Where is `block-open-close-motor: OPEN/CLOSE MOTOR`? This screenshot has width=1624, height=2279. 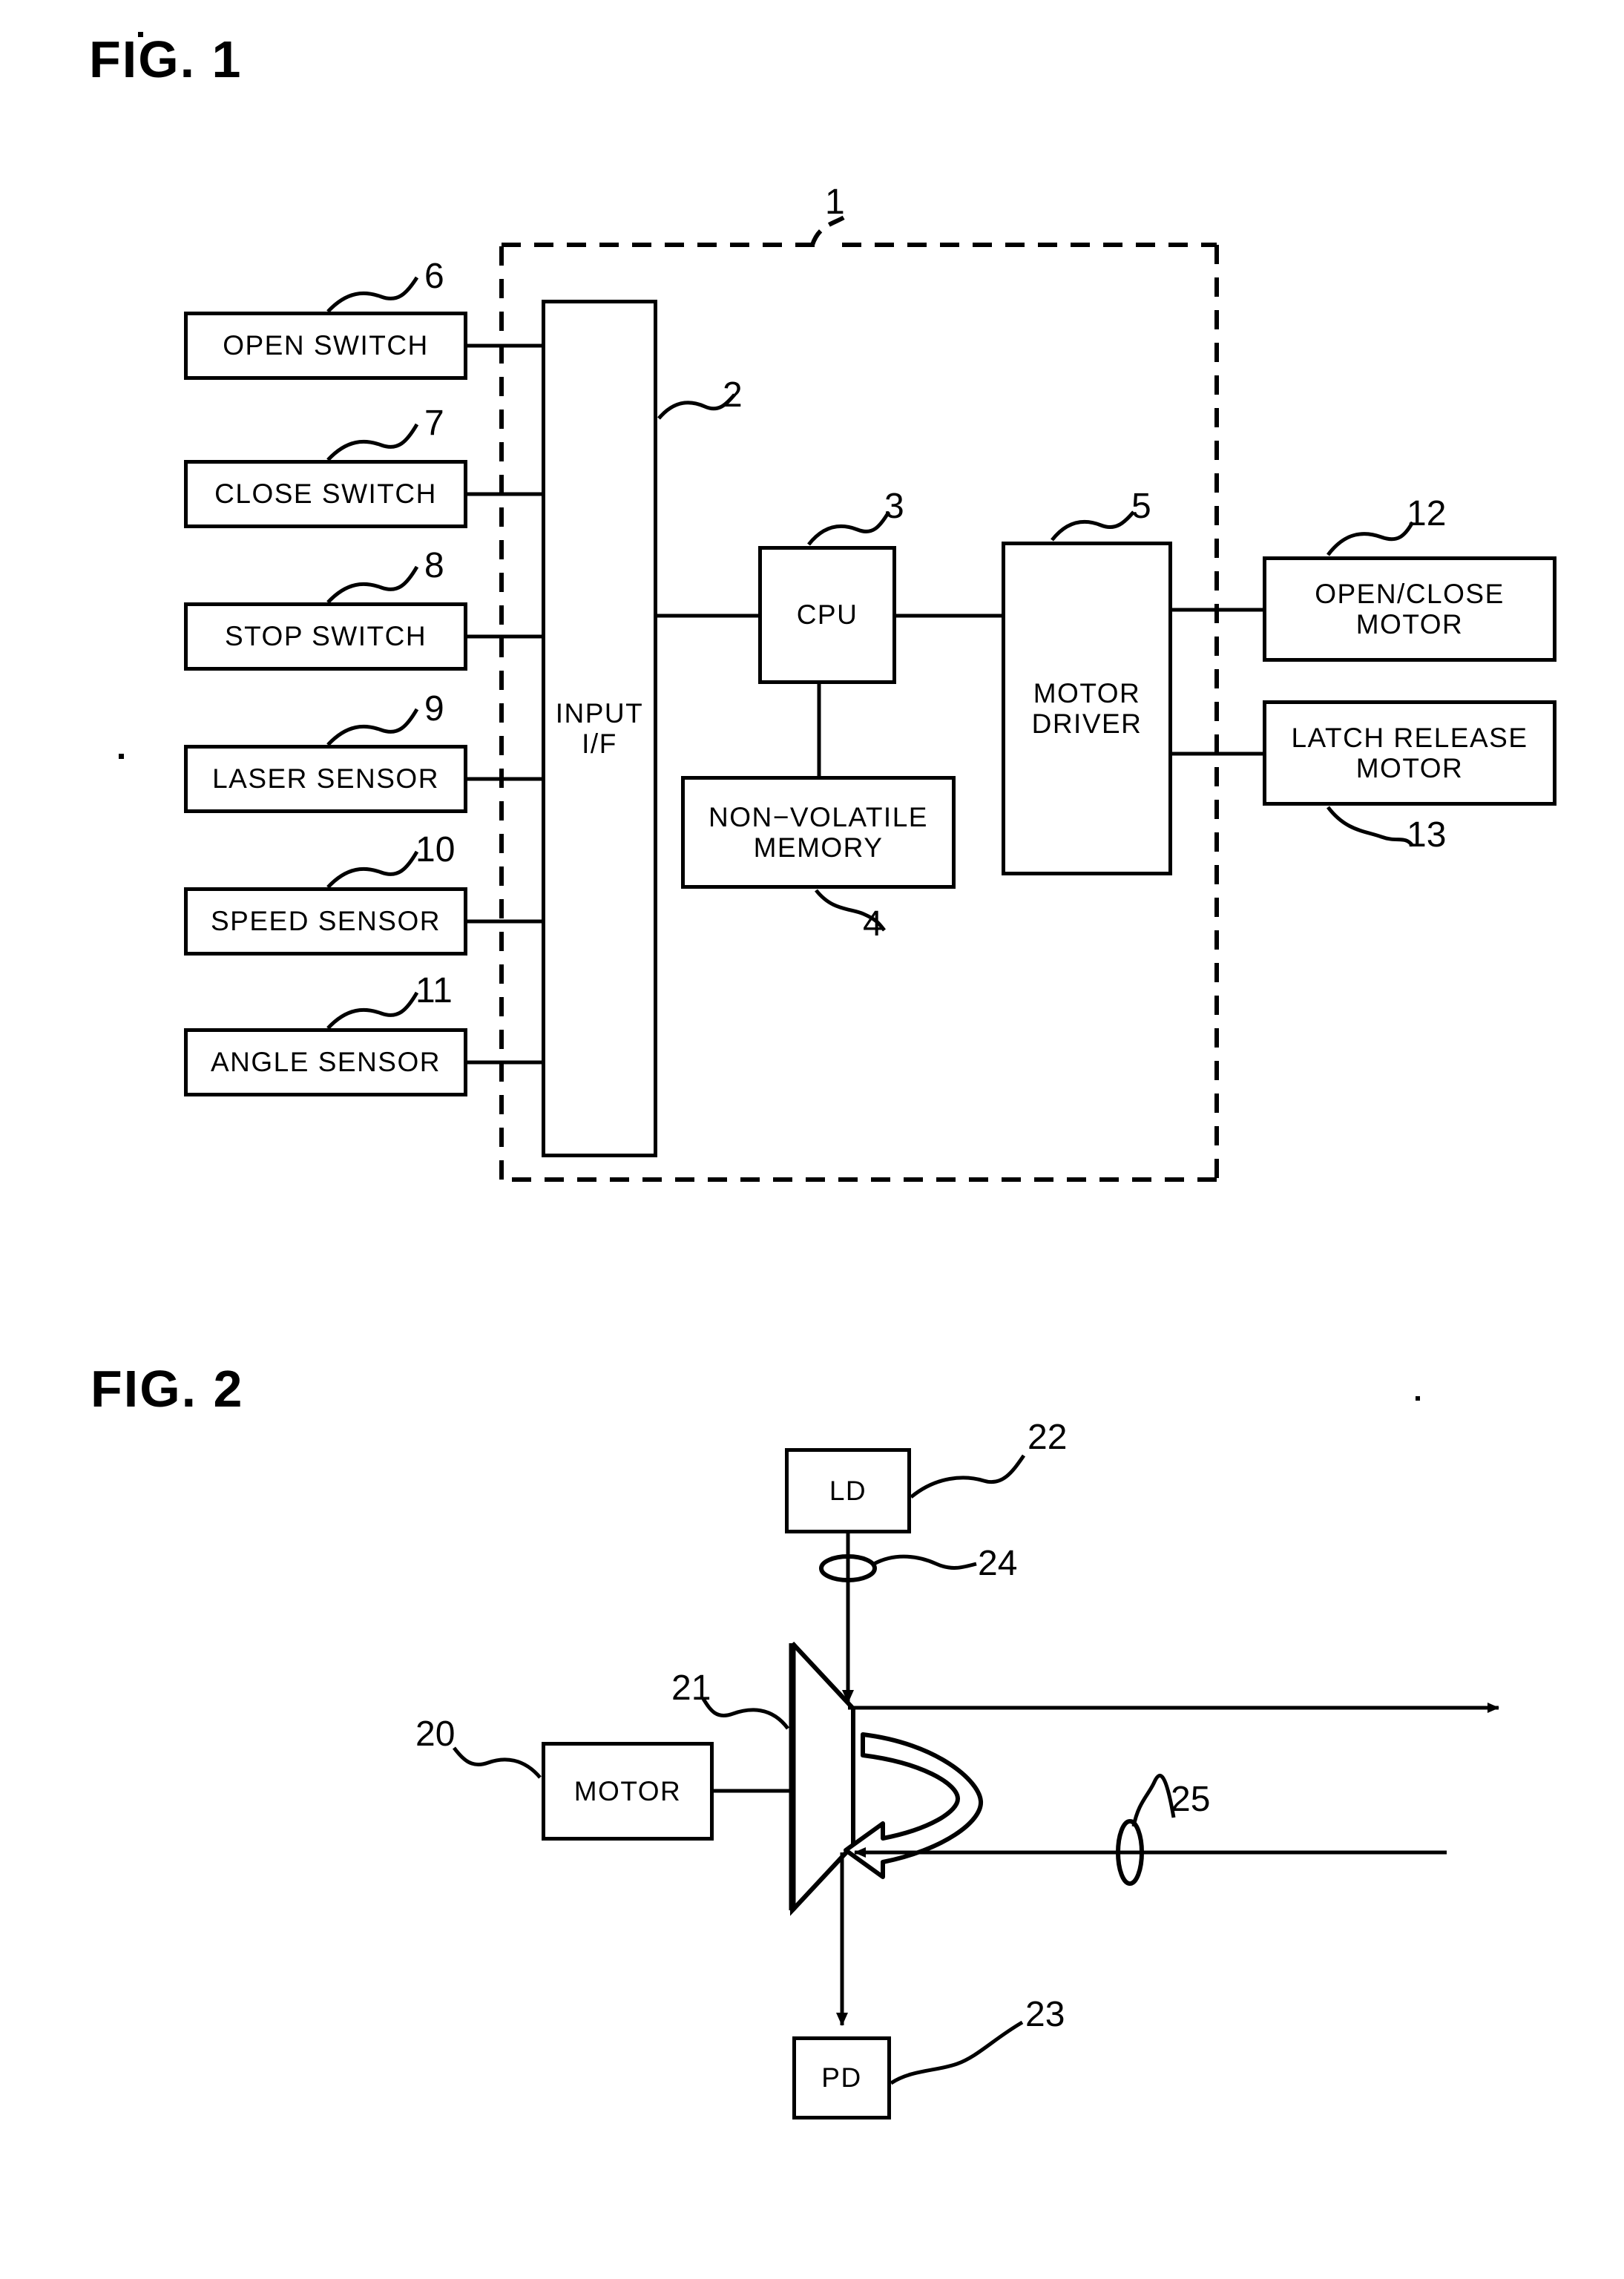 block-open-close-motor: OPEN/CLOSE MOTOR is located at coordinates (1410, 609).